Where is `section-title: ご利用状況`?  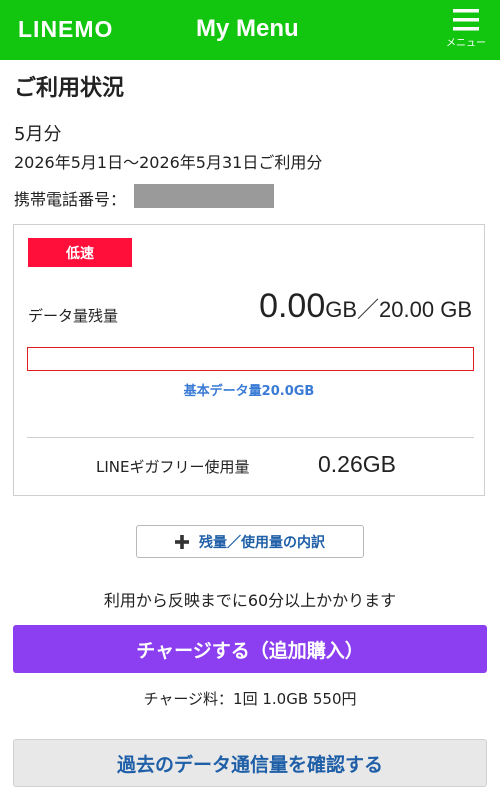 section-title: ご利用状況 is located at coordinates (69, 88).